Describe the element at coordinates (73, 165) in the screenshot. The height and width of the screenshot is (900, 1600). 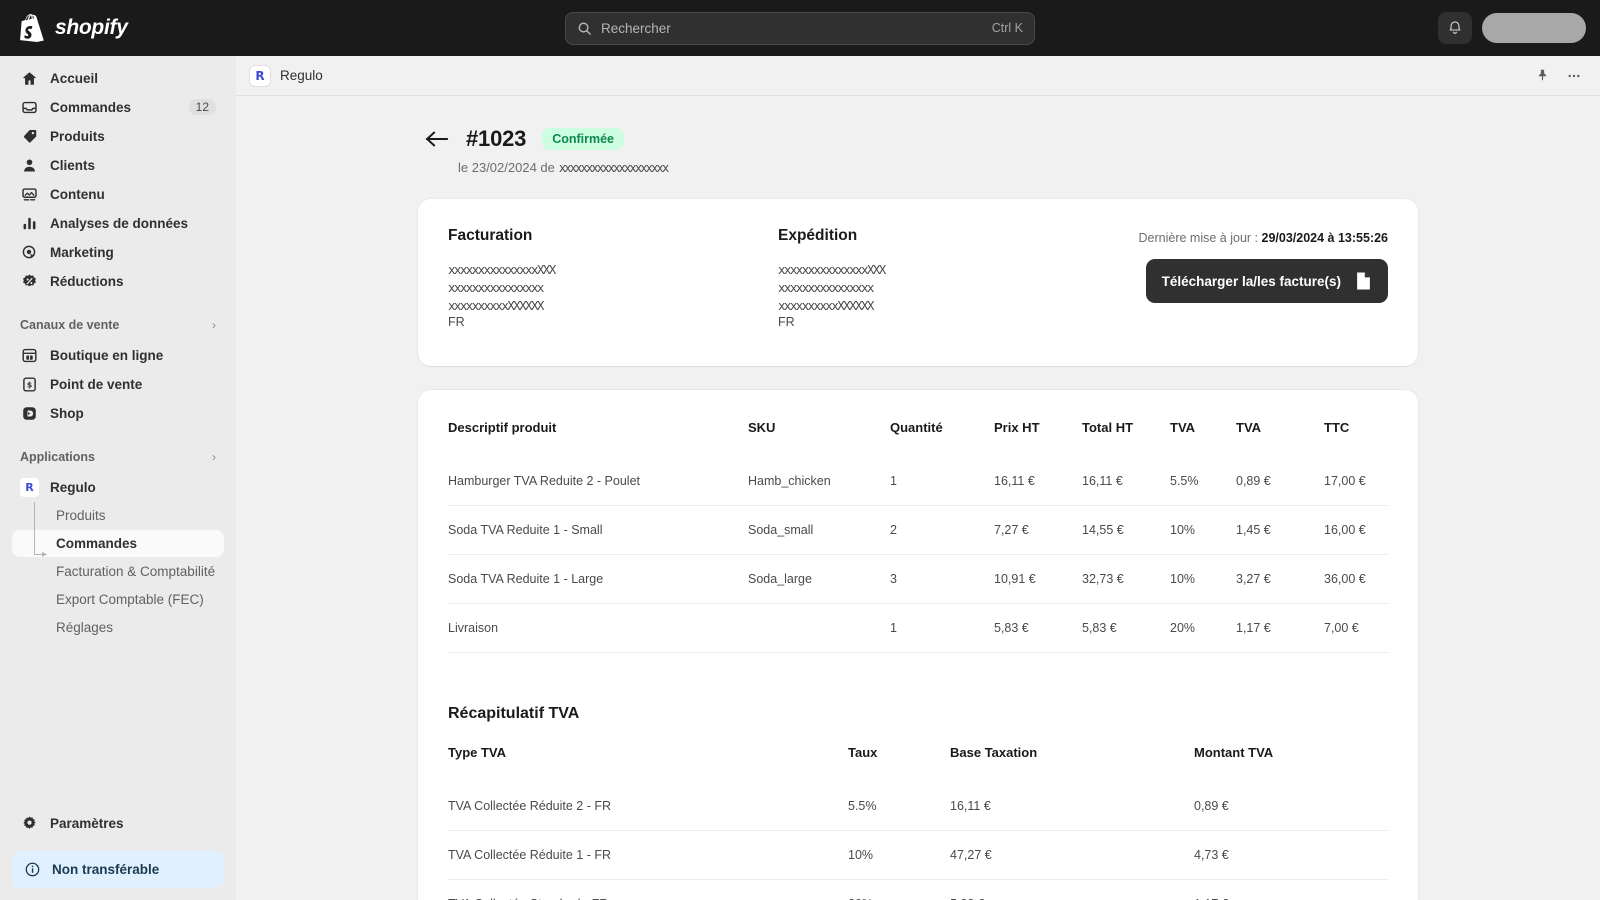
I see `sidebar-label: Clients` at that location.